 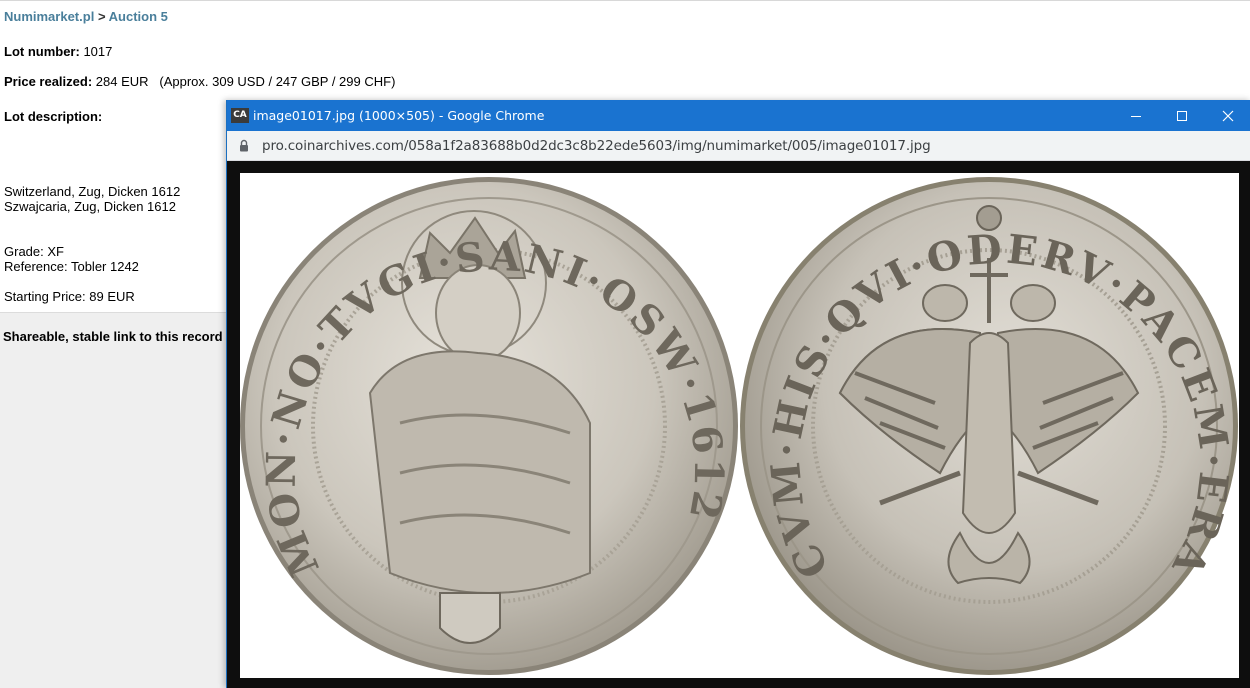 I want to click on description-starting-price: Starting Price: 89 EUR, so click(x=69, y=296).